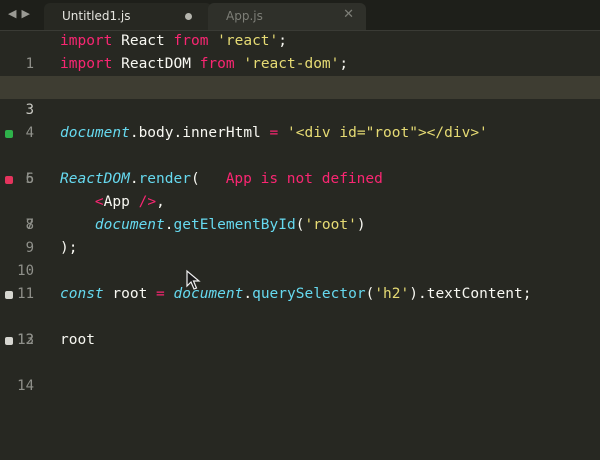 This screenshot has height=460, width=600. What do you see at coordinates (309, 294) in the screenshot?
I see `function-name: querySelector` at bounding box center [309, 294].